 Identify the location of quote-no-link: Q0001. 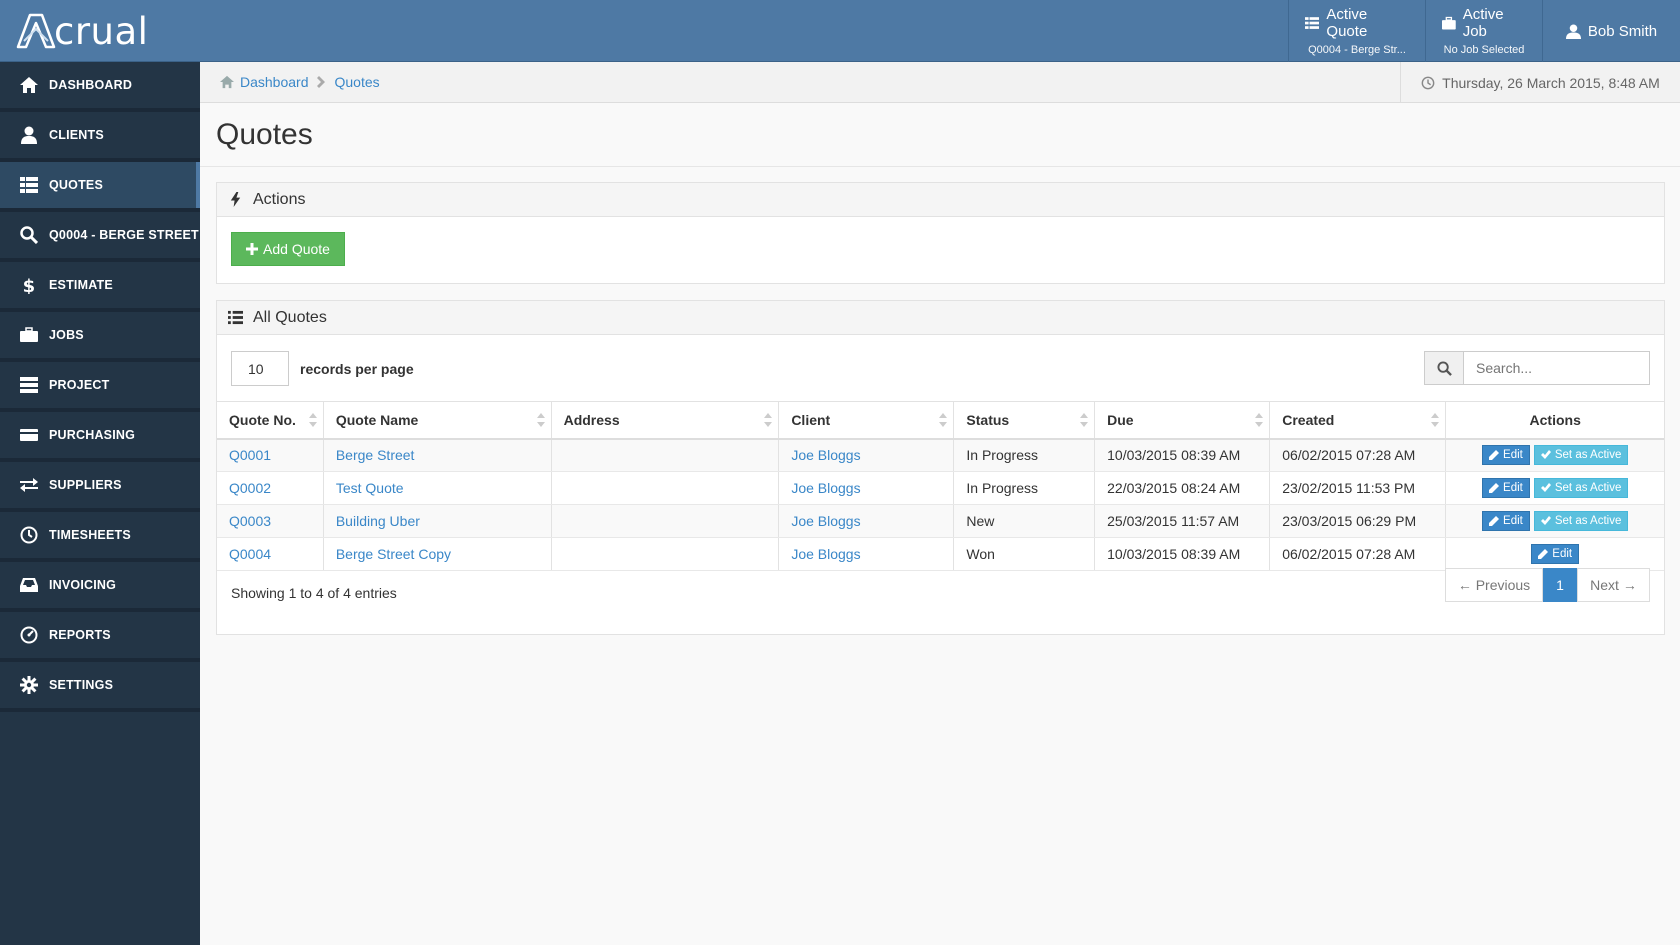
(250, 455).